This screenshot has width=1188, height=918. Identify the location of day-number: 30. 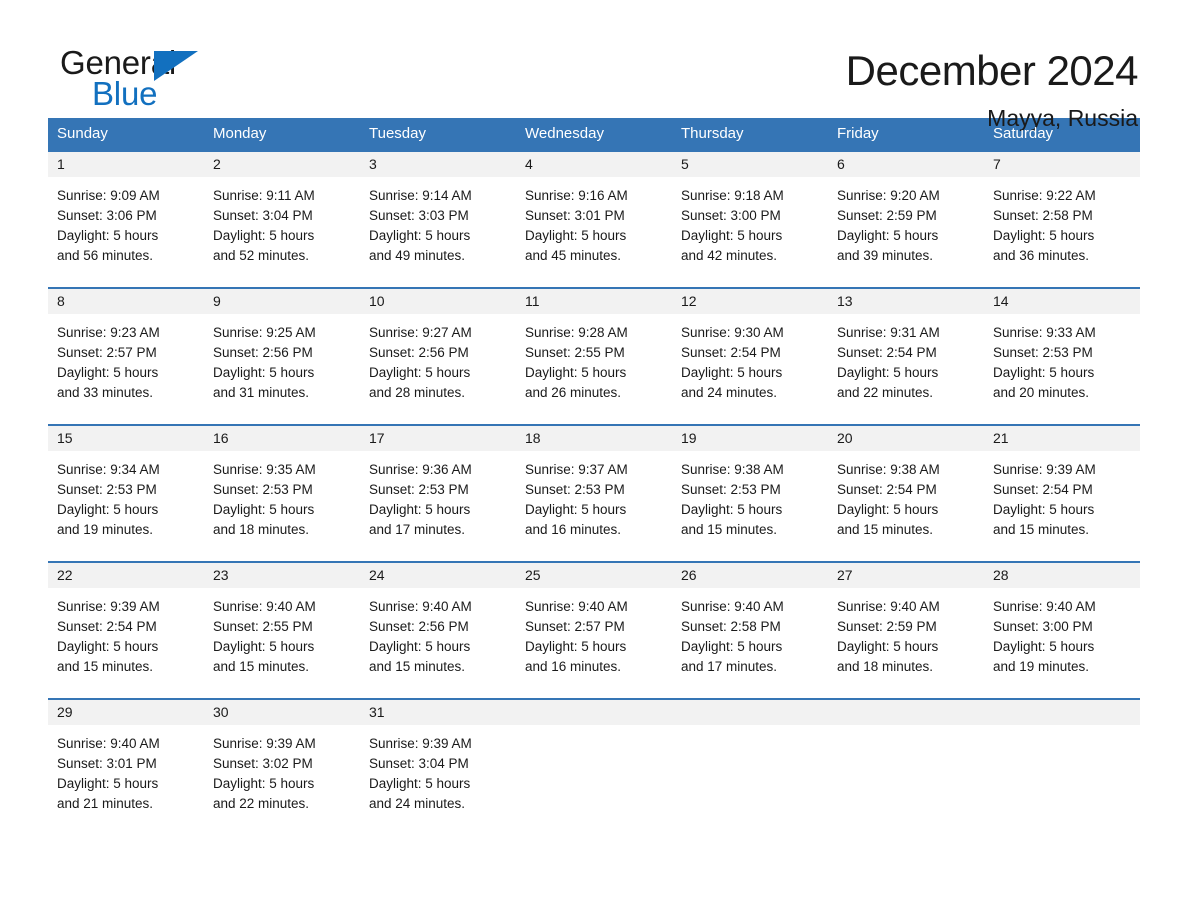
(221, 712).